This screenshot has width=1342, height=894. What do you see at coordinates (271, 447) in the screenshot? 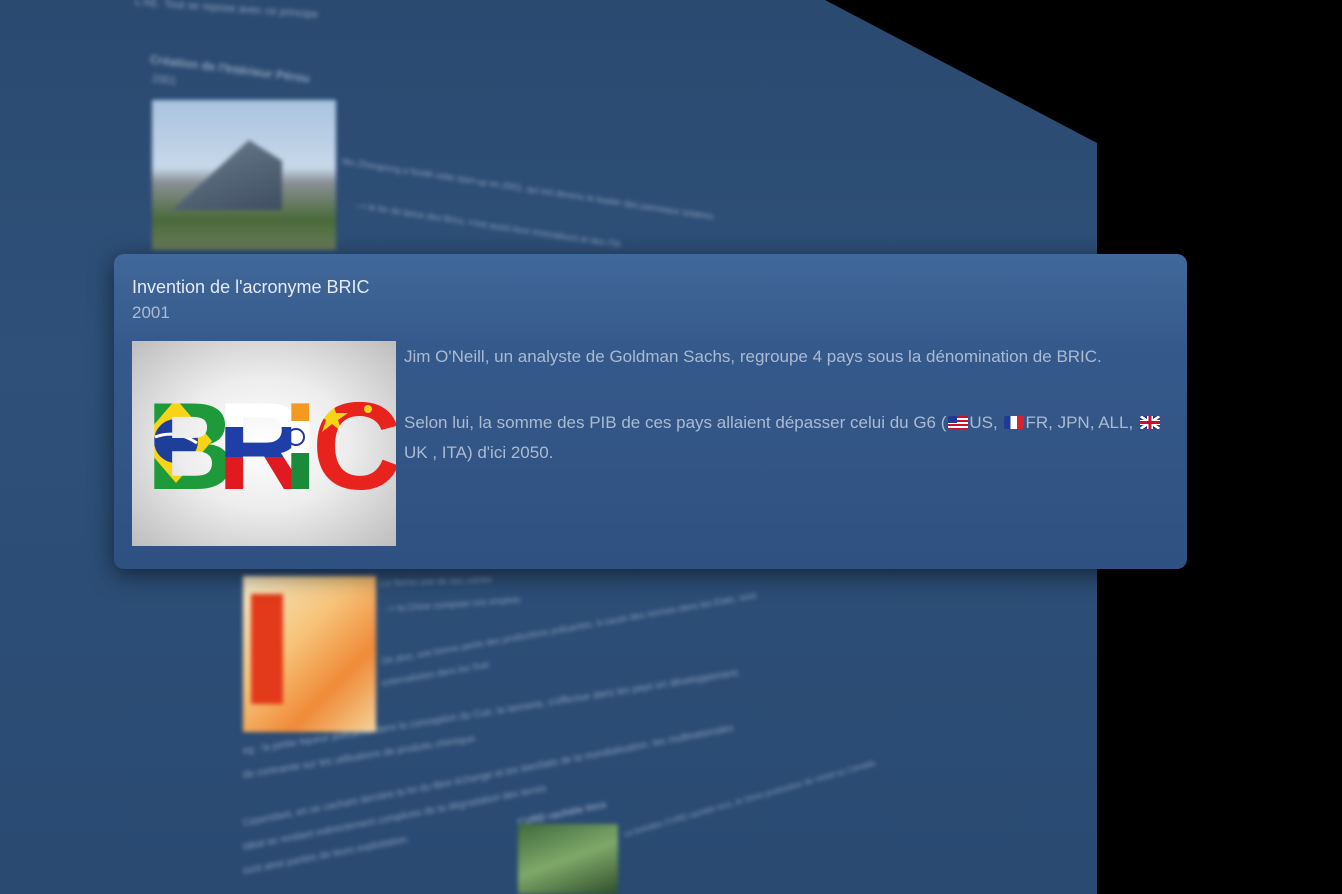
I see `bric-logo: B R I C` at bounding box center [271, 447].